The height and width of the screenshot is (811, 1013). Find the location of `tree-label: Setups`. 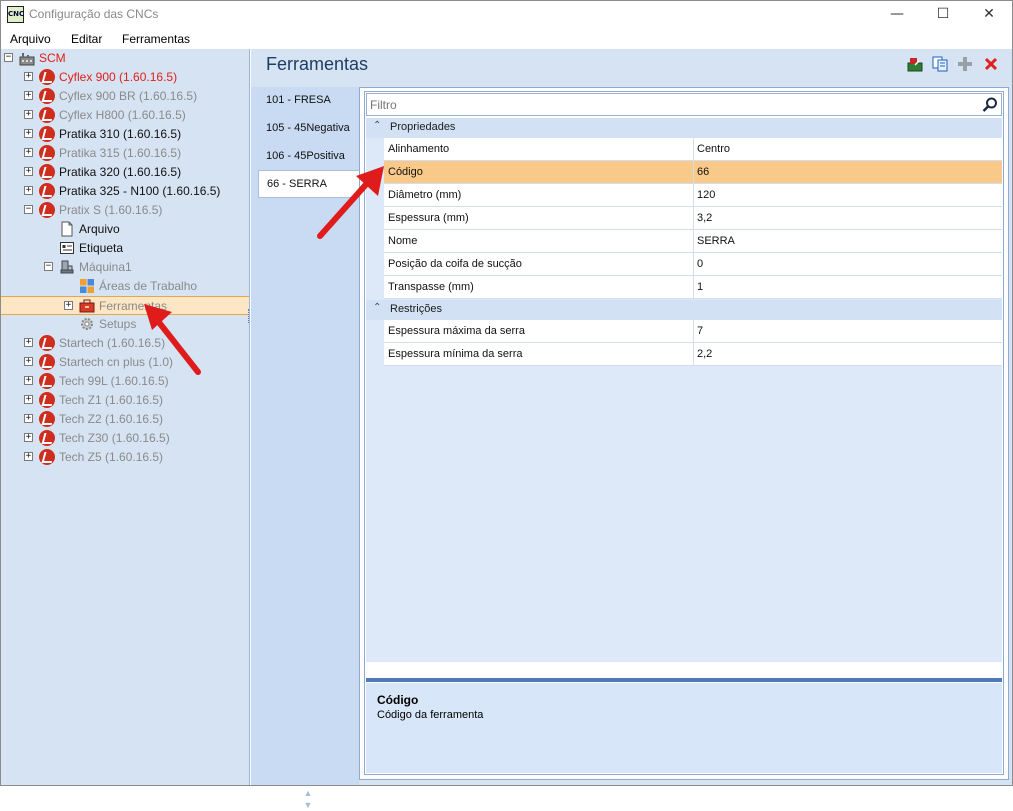

tree-label: Setups is located at coordinates (118, 324).